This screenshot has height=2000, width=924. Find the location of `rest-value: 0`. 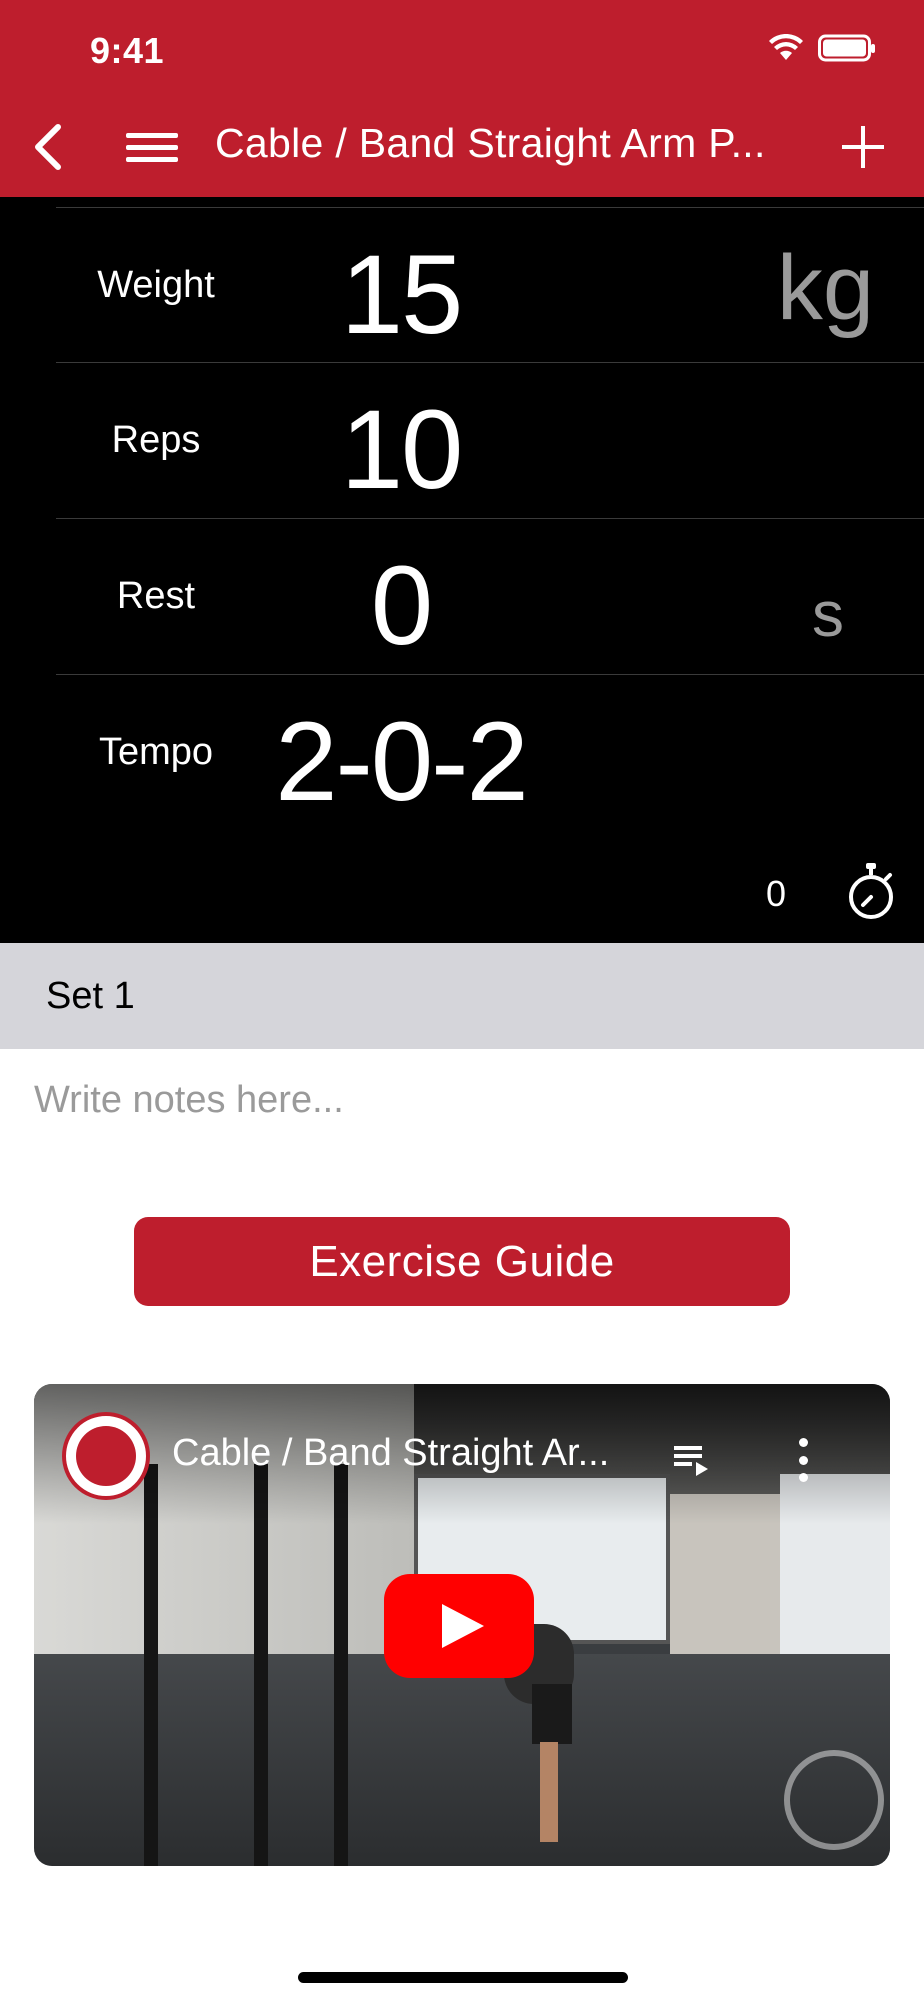

rest-value: 0 is located at coordinates (401, 605).